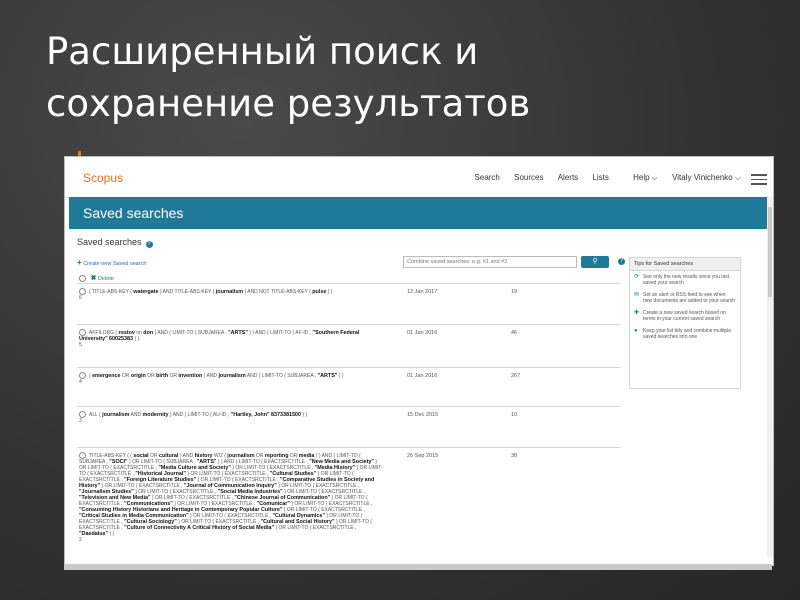  I want to click on search-date: 12 Jan 2017, so click(422, 292).